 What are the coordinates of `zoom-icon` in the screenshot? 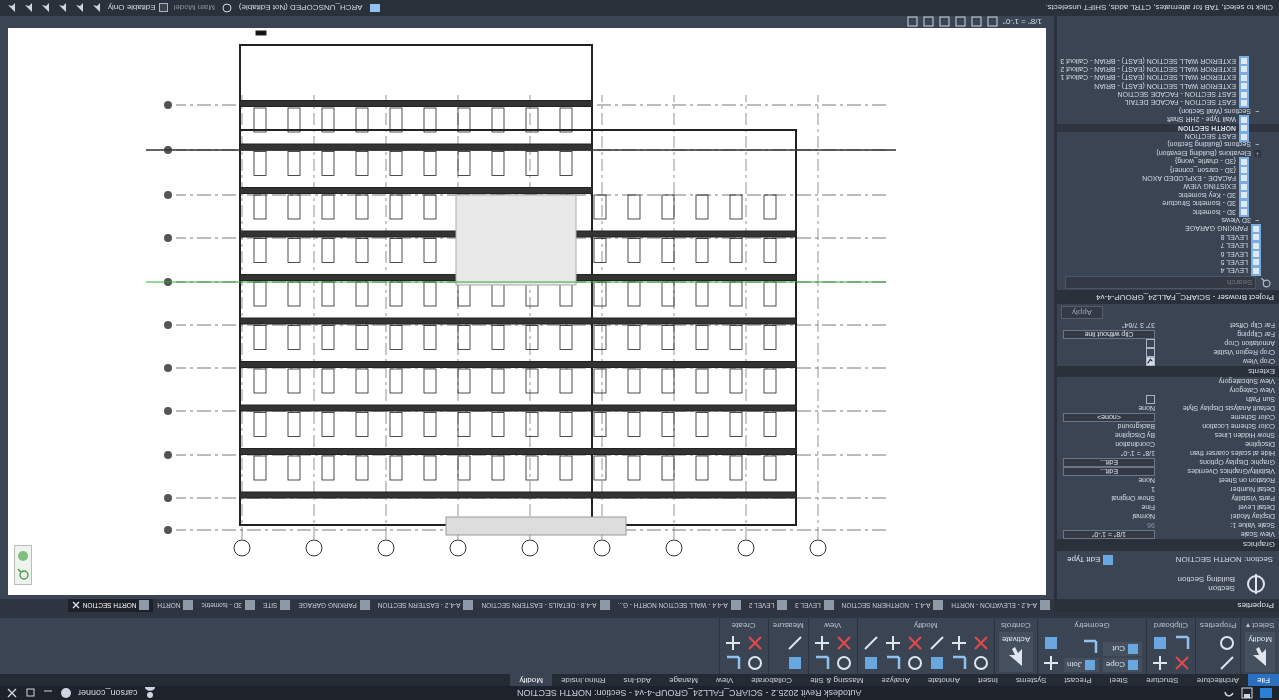 It's located at (23, 574).